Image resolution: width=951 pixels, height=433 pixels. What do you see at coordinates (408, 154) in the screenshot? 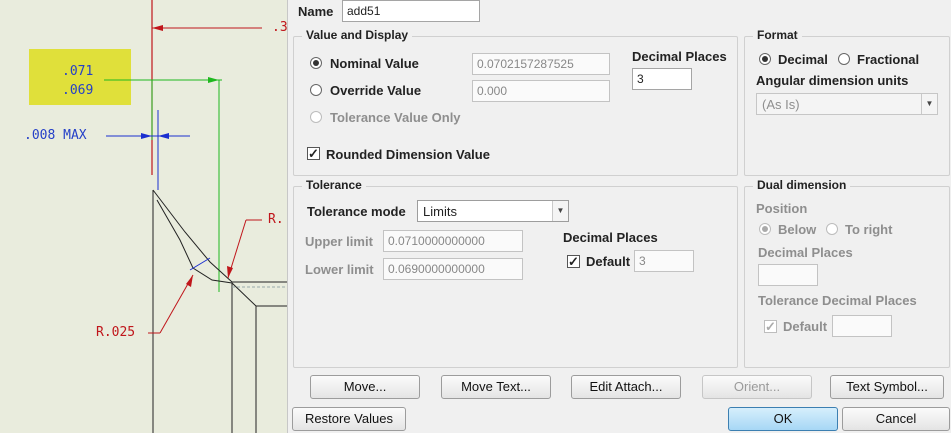
I see `rounded-value-label: Rounded Dimension Value` at bounding box center [408, 154].